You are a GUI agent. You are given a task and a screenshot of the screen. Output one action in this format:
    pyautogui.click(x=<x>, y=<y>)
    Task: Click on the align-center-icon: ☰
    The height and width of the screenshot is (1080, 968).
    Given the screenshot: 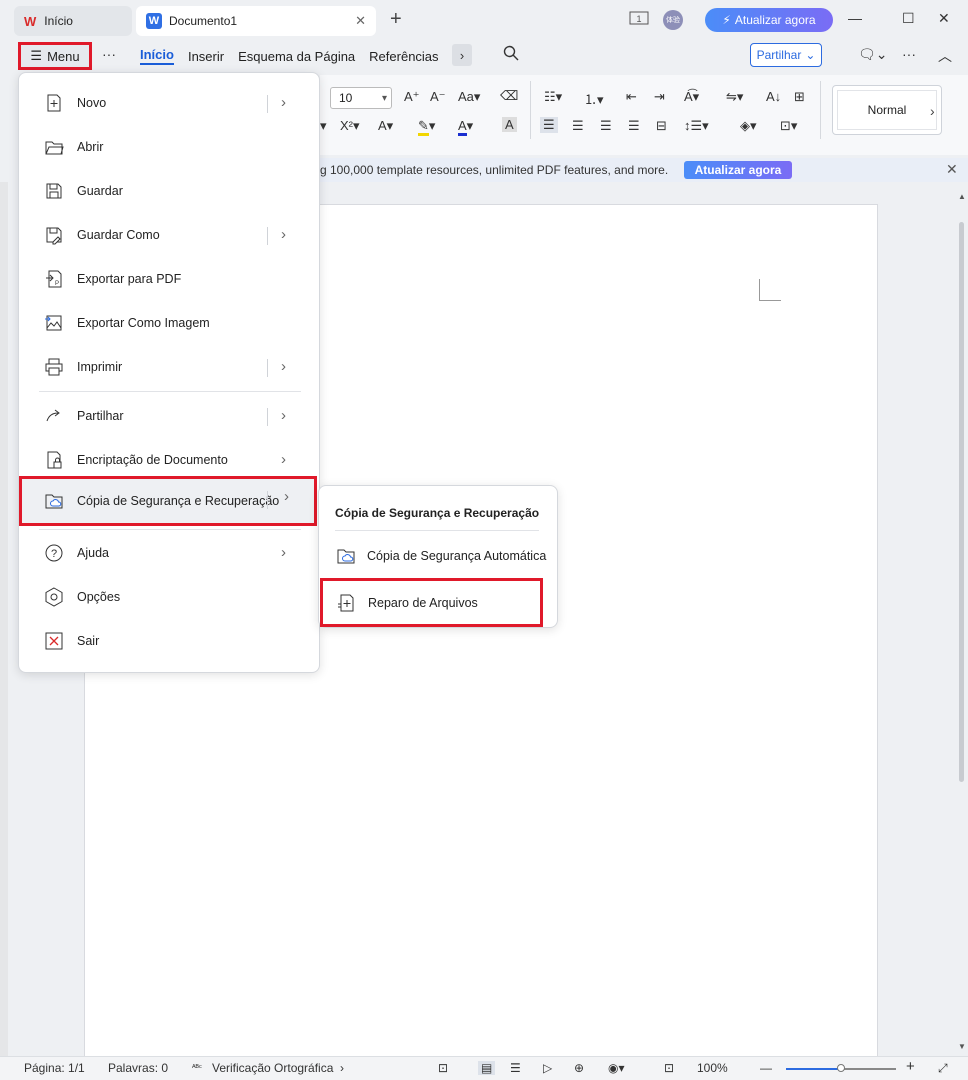 What is the action you would take?
    pyautogui.click(x=578, y=126)
    